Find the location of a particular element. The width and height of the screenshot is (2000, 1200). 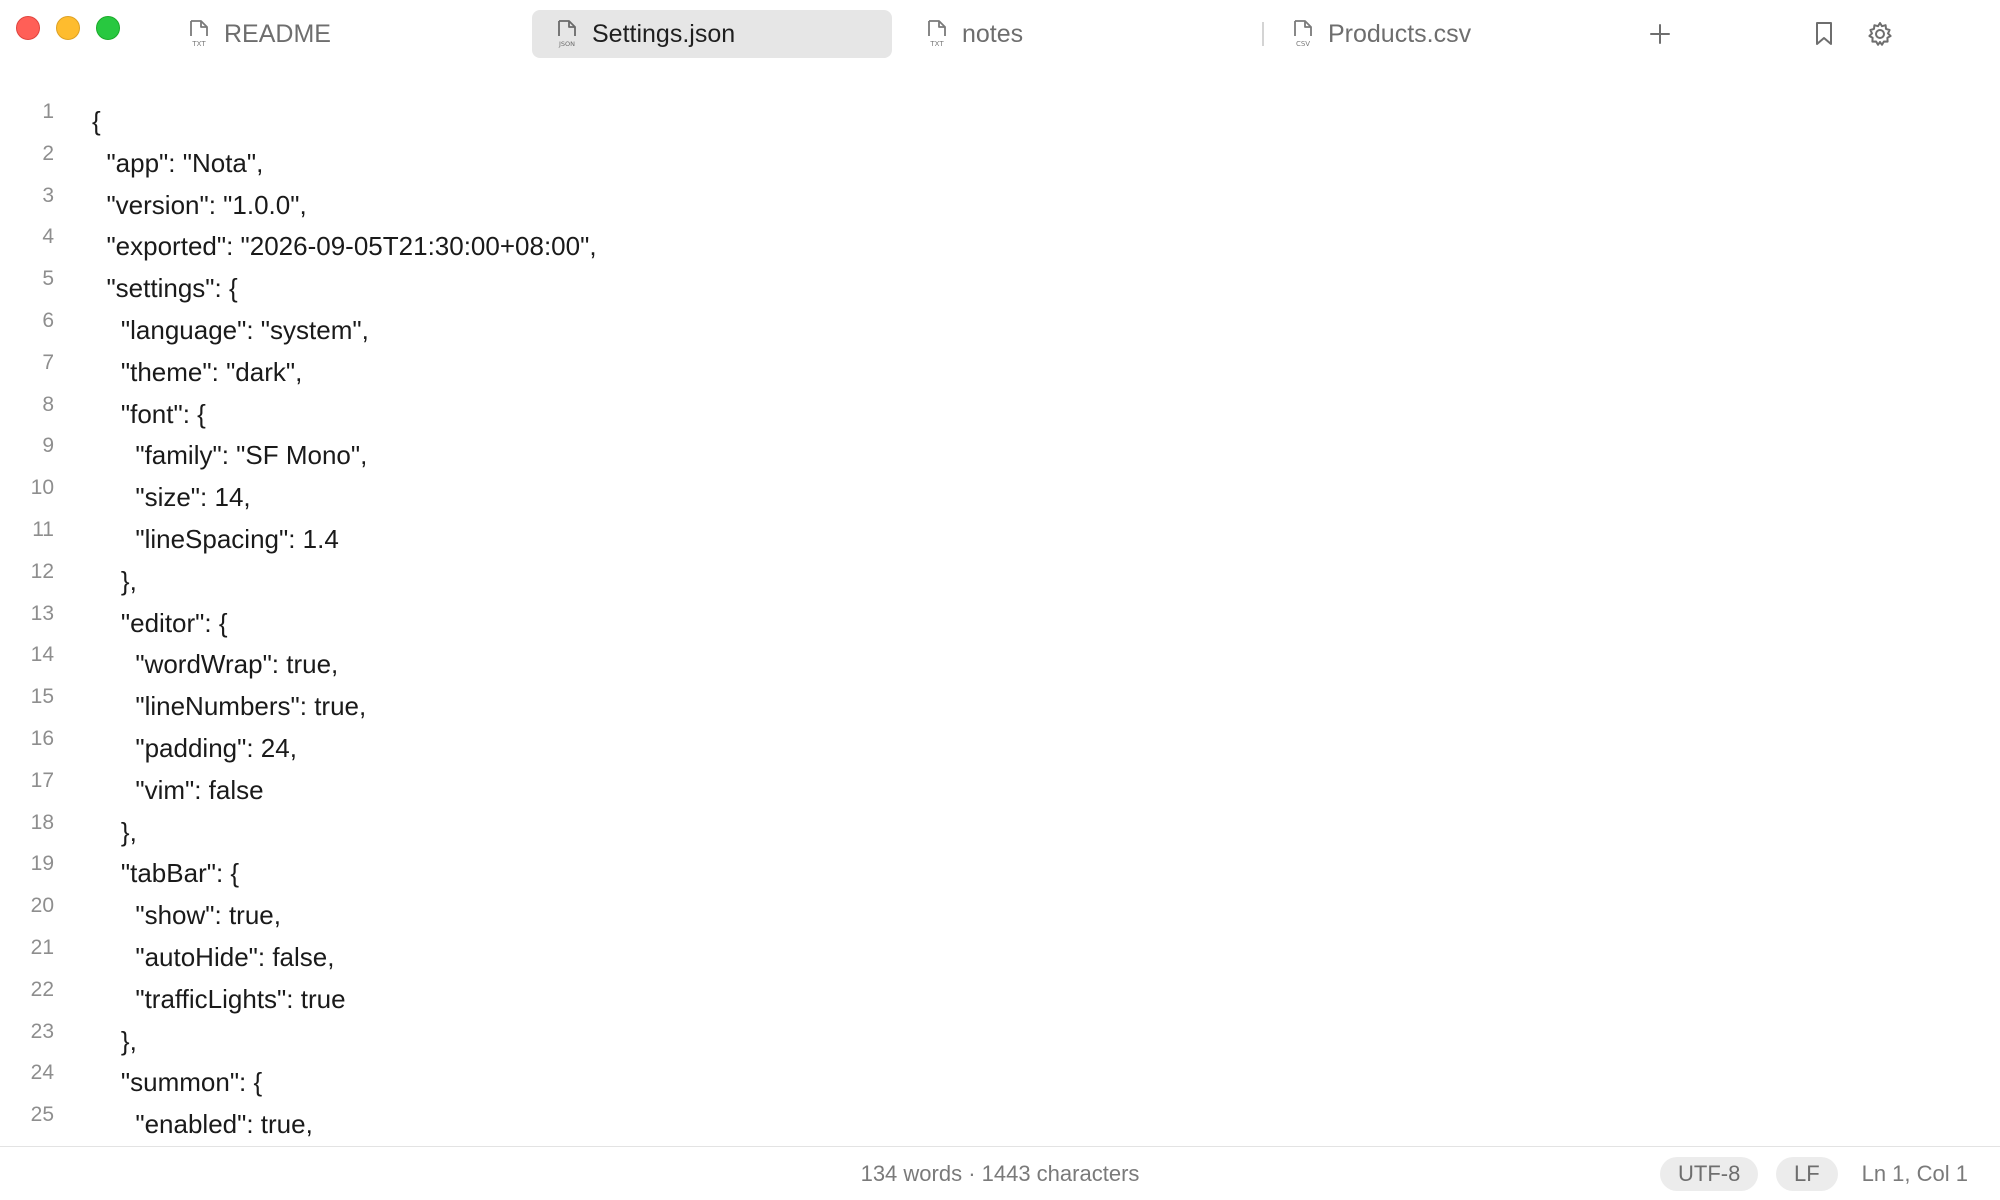

txt-file-icon: TXT is located at coordinates (199, 34).